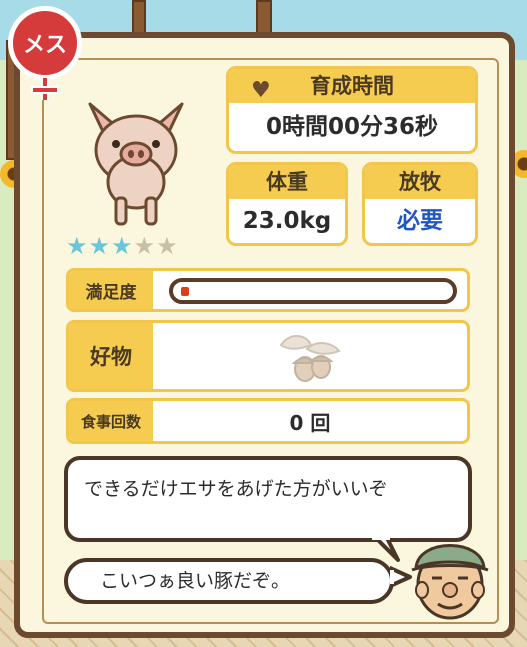 This screenshot has width=527, height=647. I want to click on growth-time-label: 育成時間, so click(352, 86).